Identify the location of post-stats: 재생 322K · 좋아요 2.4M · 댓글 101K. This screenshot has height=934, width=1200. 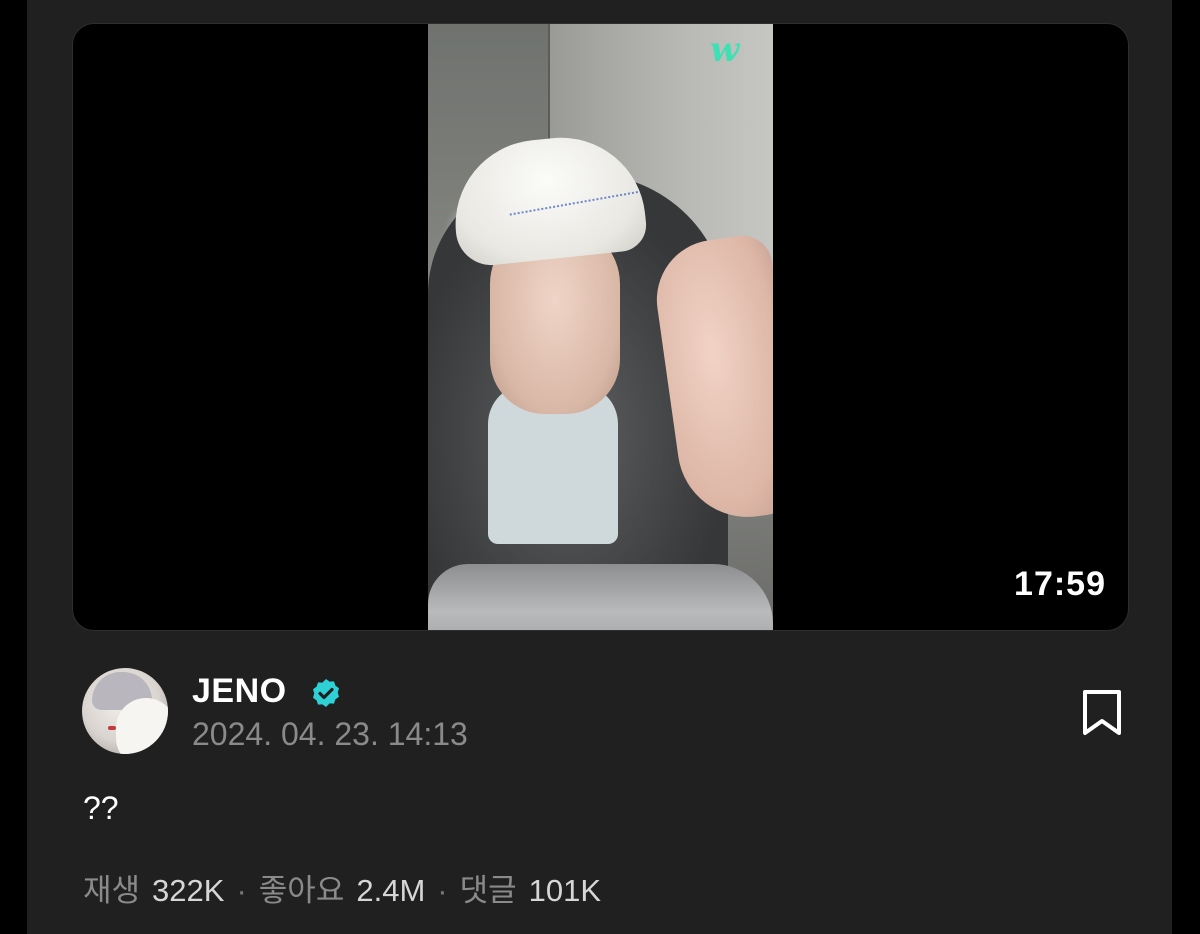
(342, 887).